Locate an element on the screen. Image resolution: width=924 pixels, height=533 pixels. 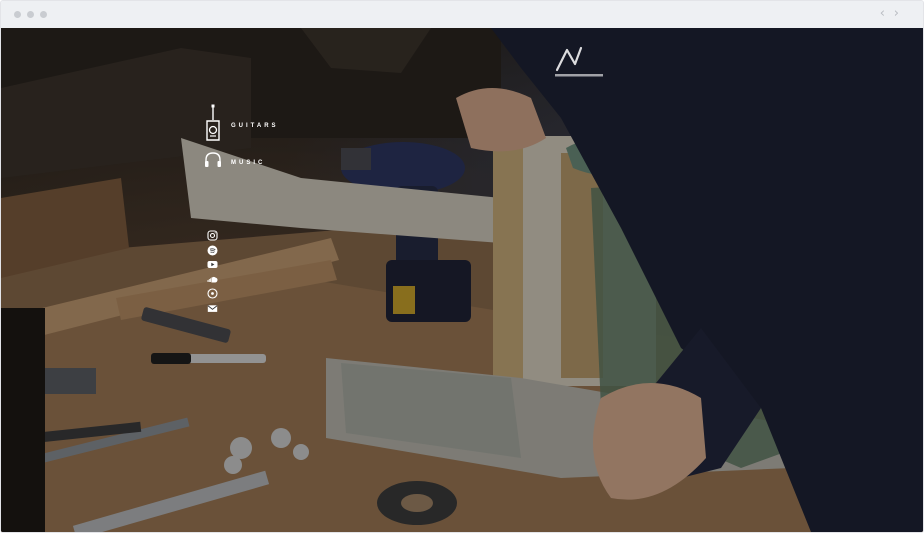
email-icon is located at coordinates (212, 308).